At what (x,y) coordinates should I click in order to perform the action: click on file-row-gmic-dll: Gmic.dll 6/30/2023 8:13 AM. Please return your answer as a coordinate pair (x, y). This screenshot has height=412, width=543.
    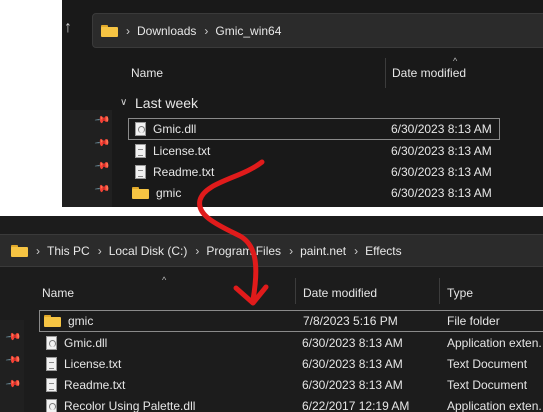
    Looking at the image, I should click on (314, 129).